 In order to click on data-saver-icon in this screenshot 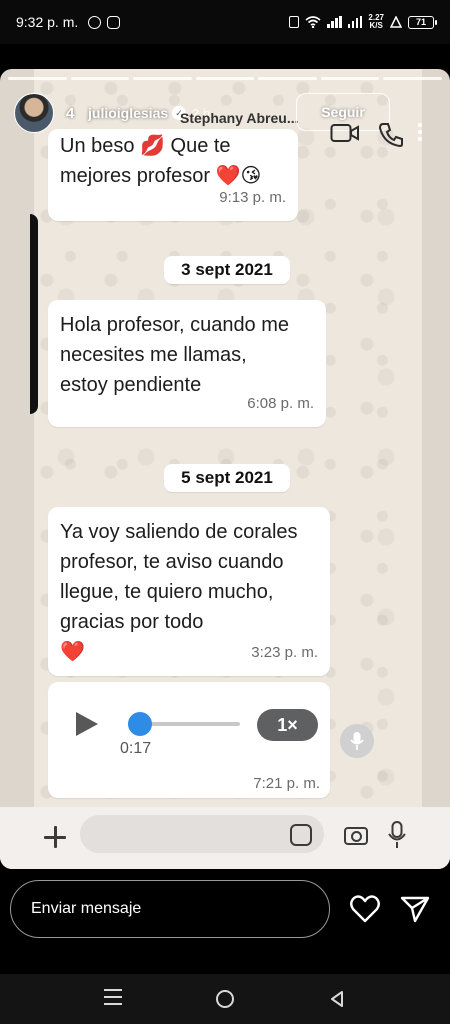, I will do `click(396, 22)`.